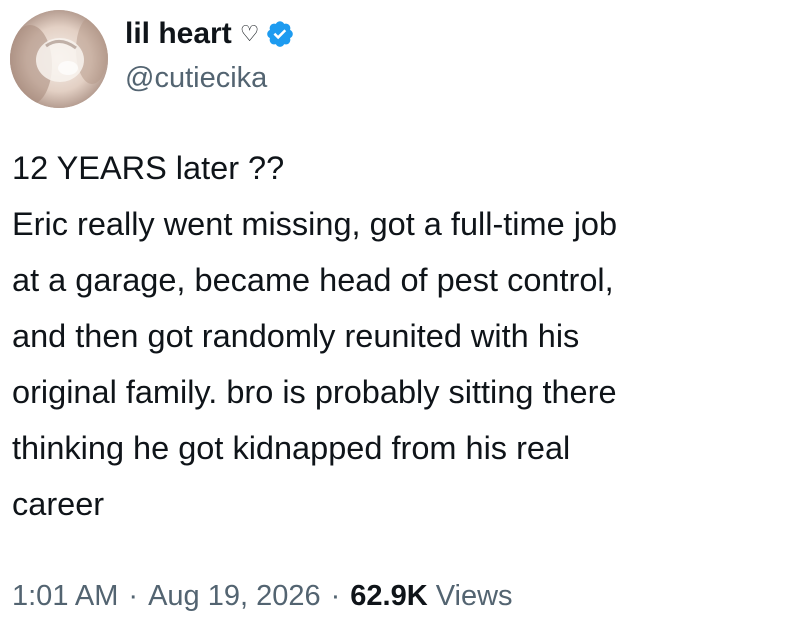 Image resolution: width=800 pixels, height=629 pixels. Describe the element at coordinates (280, 34) in the screenshot. I see `verified-badge-icon` at that location.